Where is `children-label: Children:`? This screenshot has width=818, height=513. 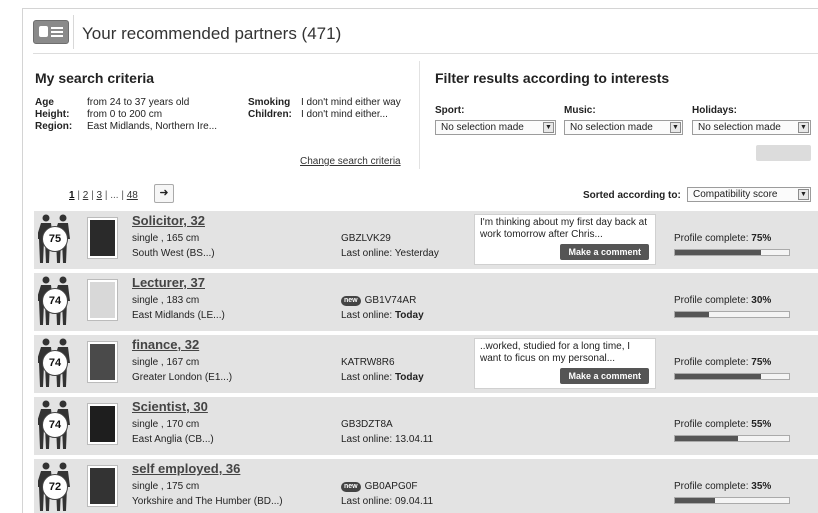 children-label: Children: is located at coordinates (270, 114).